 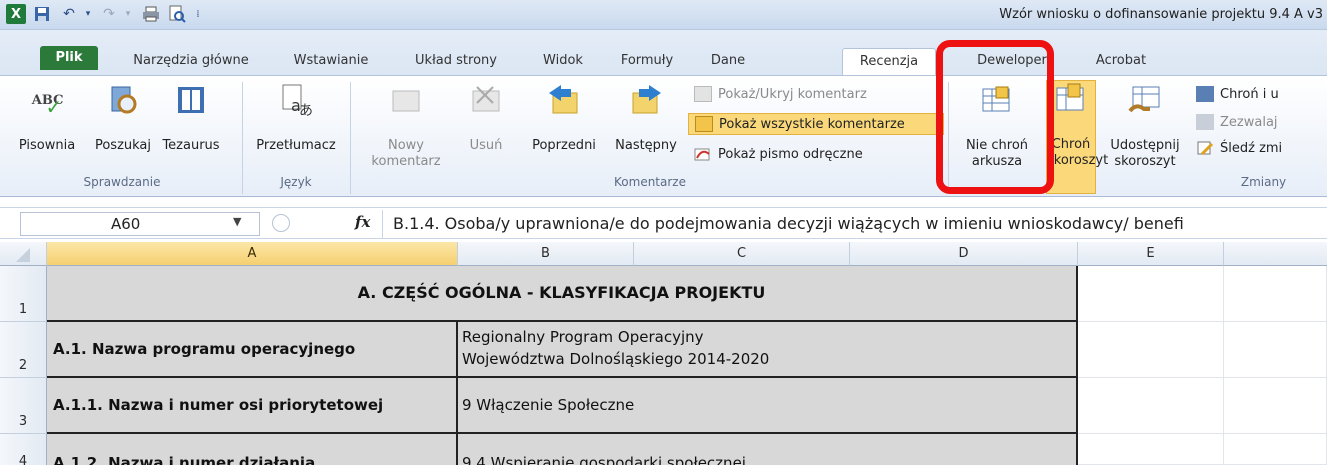 I want to click on cell-e4, so click(x=1151, y=449).